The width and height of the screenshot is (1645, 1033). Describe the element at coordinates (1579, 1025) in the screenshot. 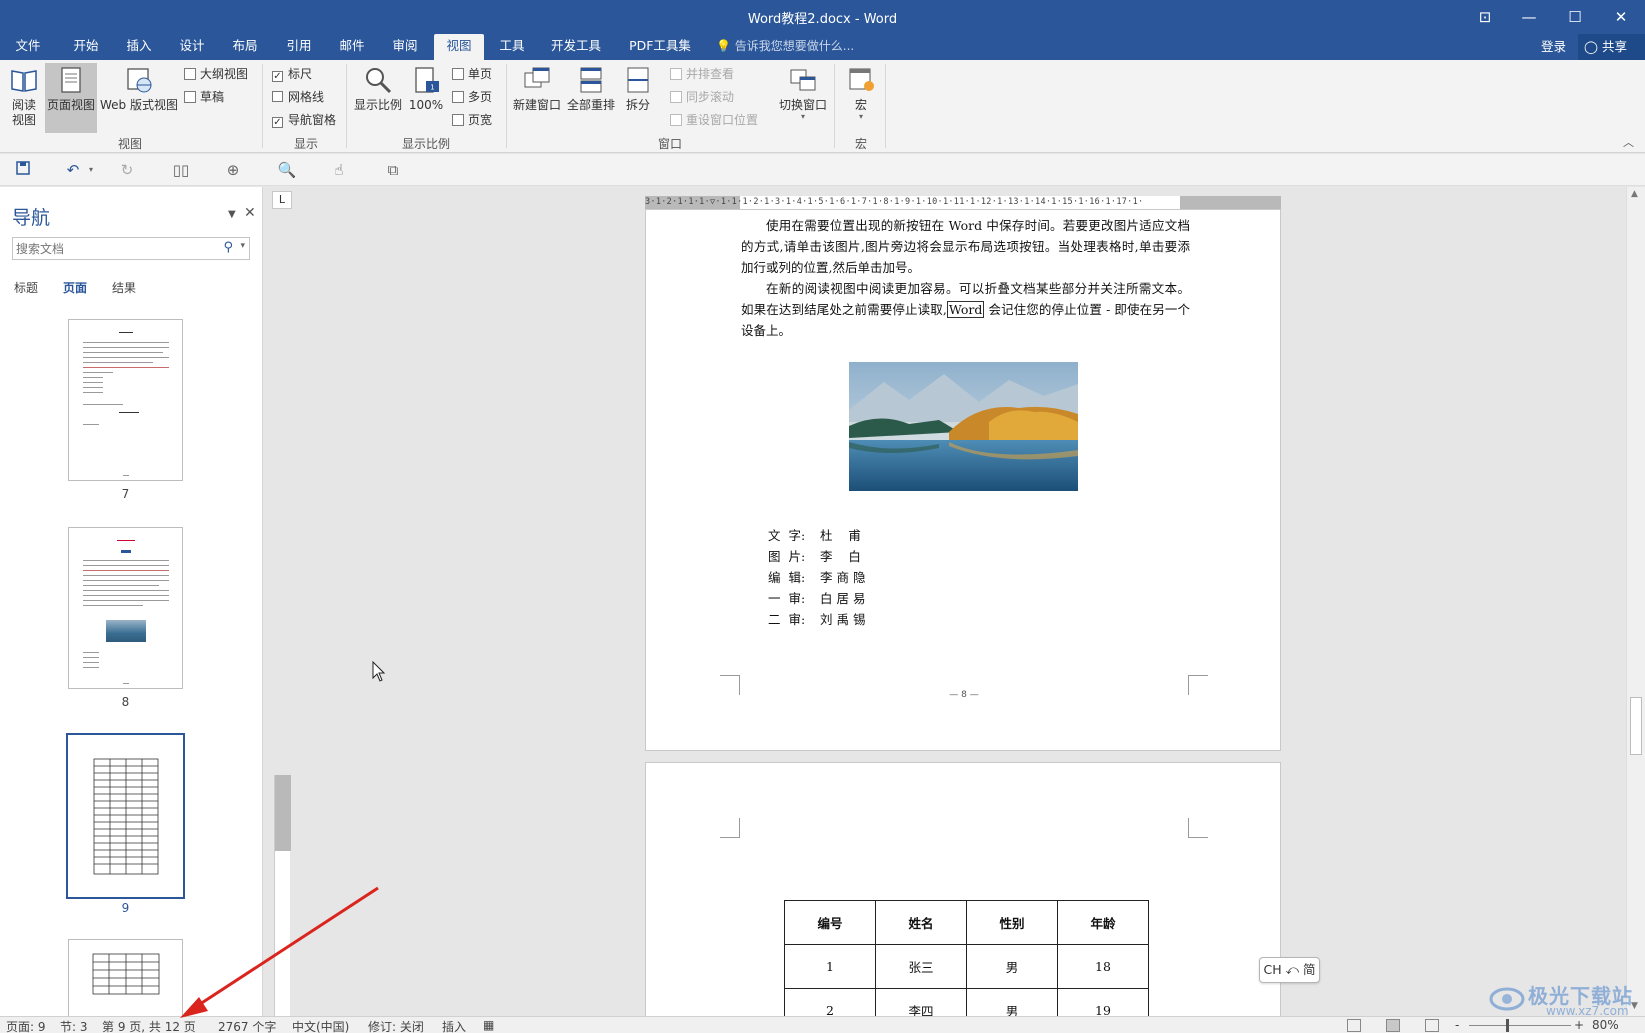

I see `zoom-in-button: +` at that location.